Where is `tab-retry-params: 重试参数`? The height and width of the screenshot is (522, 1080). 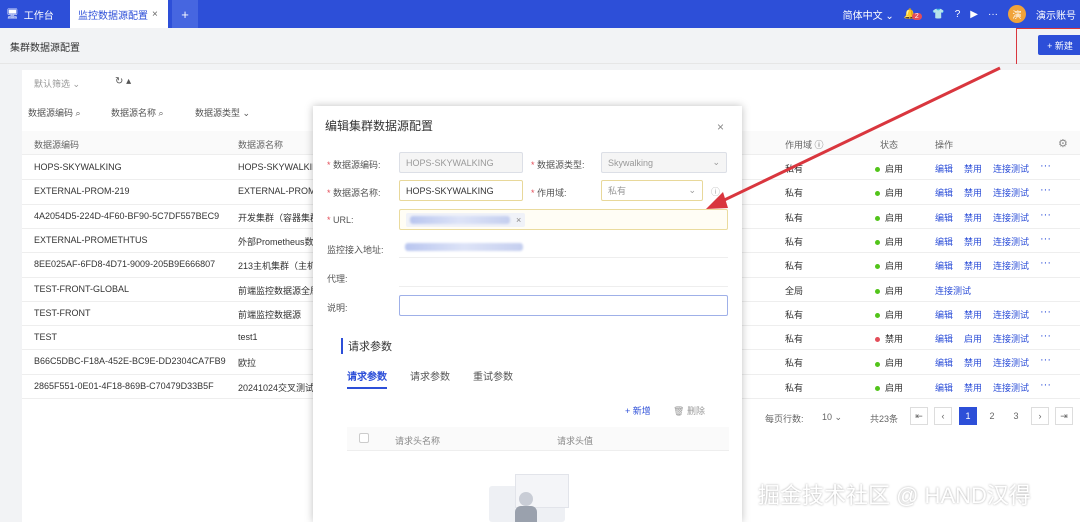 tab-retry-params: 重试参数 is located at coordinates (493, 375).